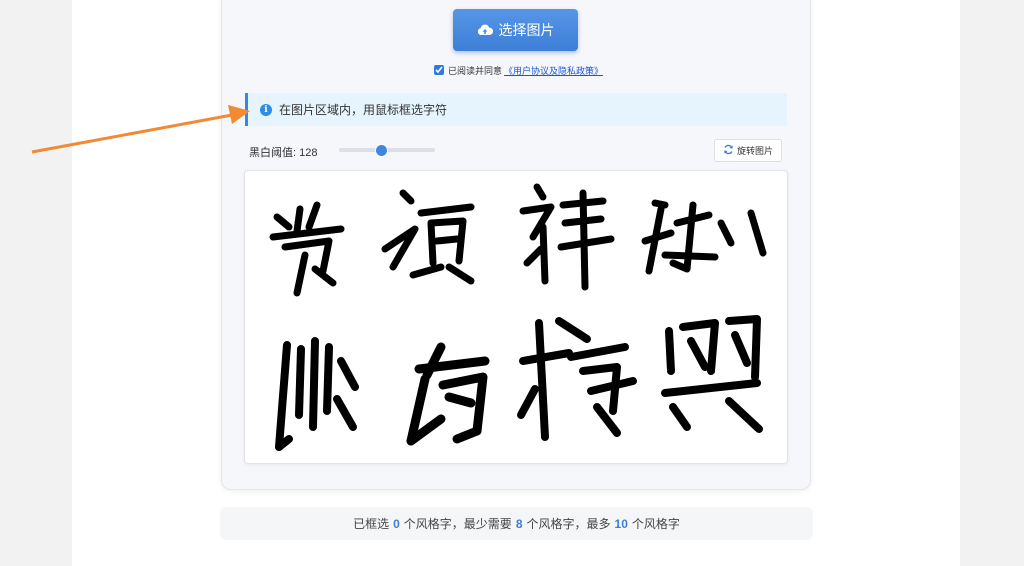 This screenshot has height=566, width=1024. Describe the element at coordinates (363, 110) in the screenshot. I see `info-text: 在图片区域内，用鼠标框选字符` at that location.